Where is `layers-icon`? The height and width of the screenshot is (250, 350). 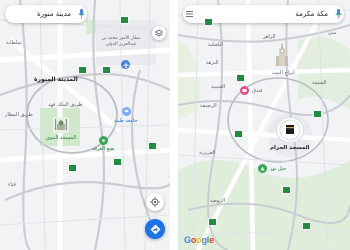 layers-icon is located at coordinates (159, 33).